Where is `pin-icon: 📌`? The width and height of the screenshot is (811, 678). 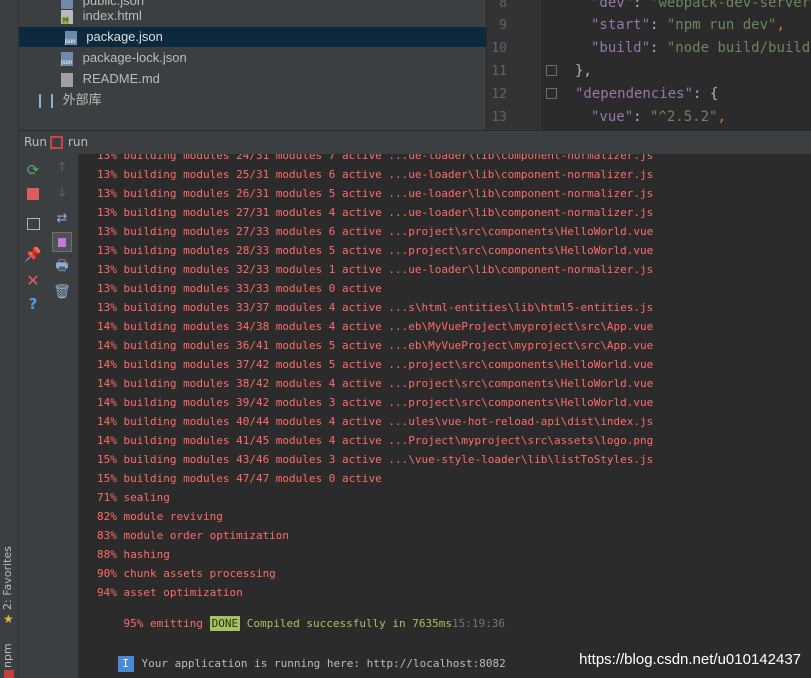 pin-icon: 📌 is located at coordinates (33, 255).